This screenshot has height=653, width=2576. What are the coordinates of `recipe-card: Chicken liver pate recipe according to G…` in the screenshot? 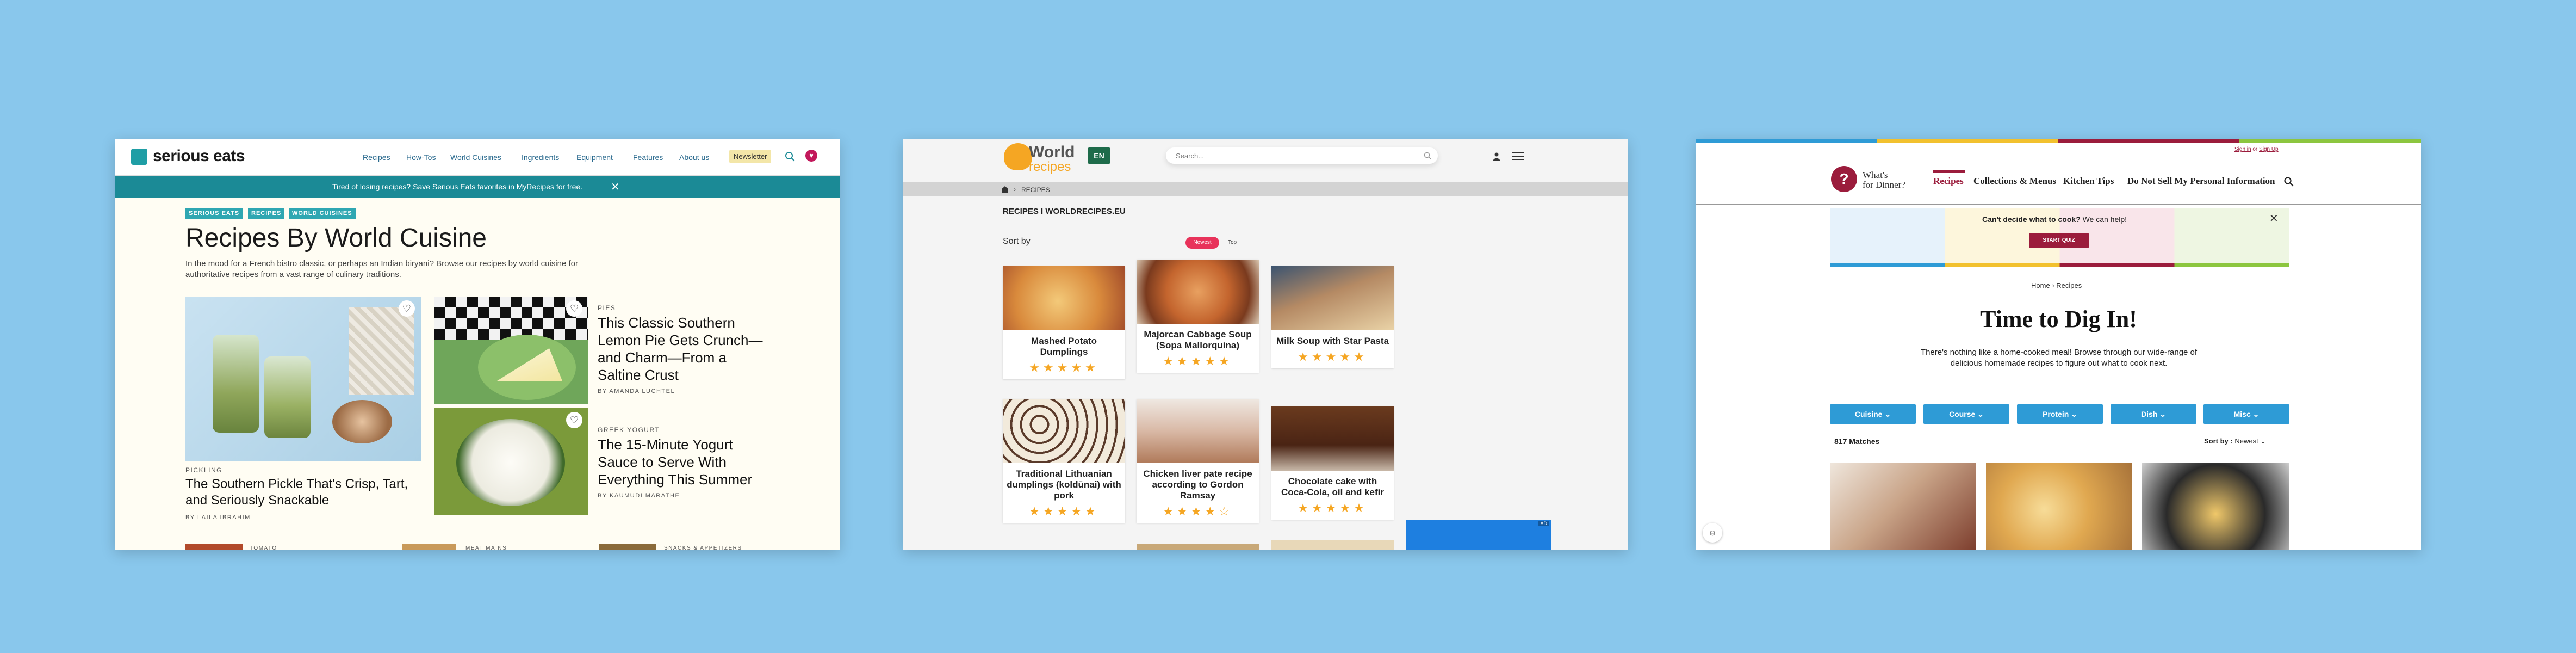 It's located at (1198, 461).